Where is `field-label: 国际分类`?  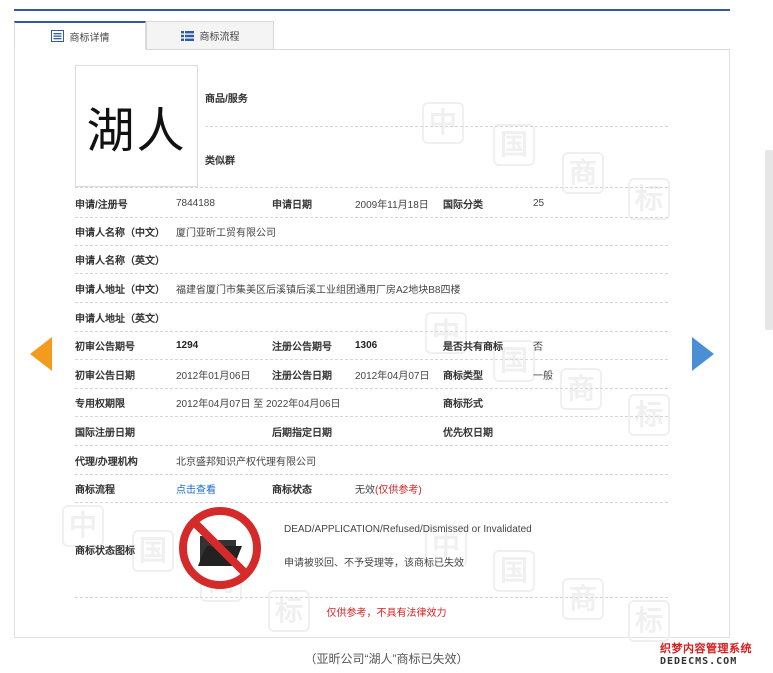 field-label: 国际分类 is located at coordinates (463, 205).